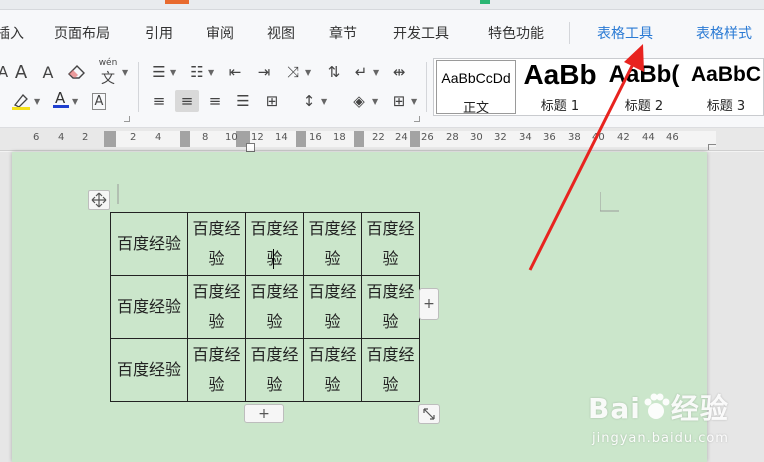 Image resolution: width=764 pixels, height=462 pixels. Describe the element at coordinates (309, 101) in the screenshot. I see `line-spacing-icon: ↕` at that location.